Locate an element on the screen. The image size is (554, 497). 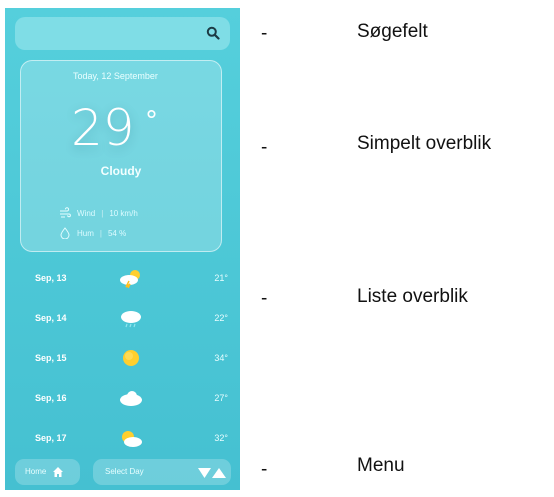
partly-cloudy-icon is located at coordinates (132, 439).